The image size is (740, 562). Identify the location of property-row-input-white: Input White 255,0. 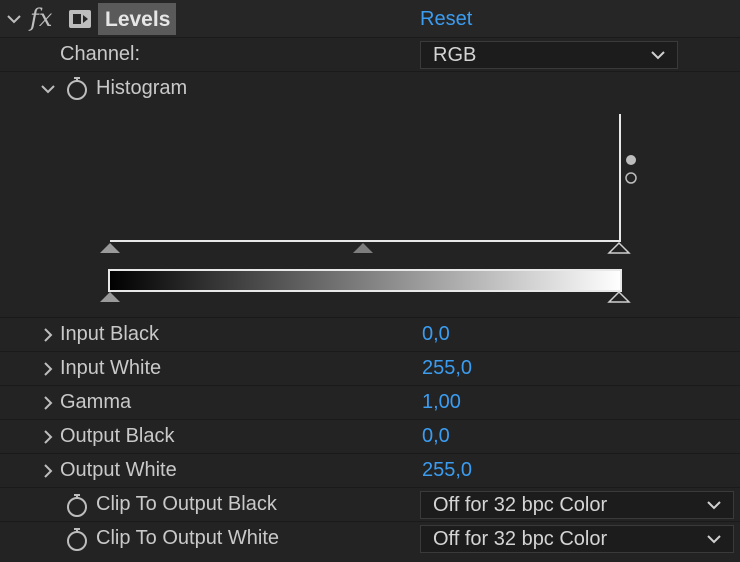
(370, 369).